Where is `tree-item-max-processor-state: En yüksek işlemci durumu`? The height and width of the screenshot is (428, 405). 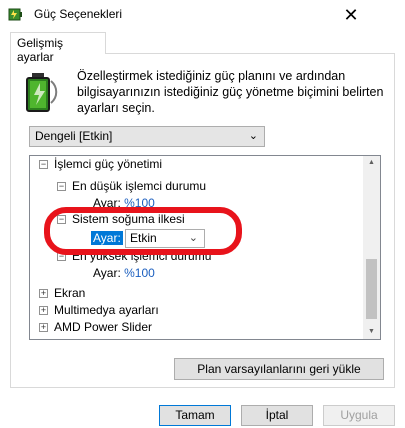 tree-item-max-processor-state: En yüksek işlemci durumu is located at coordinates (141, 256).